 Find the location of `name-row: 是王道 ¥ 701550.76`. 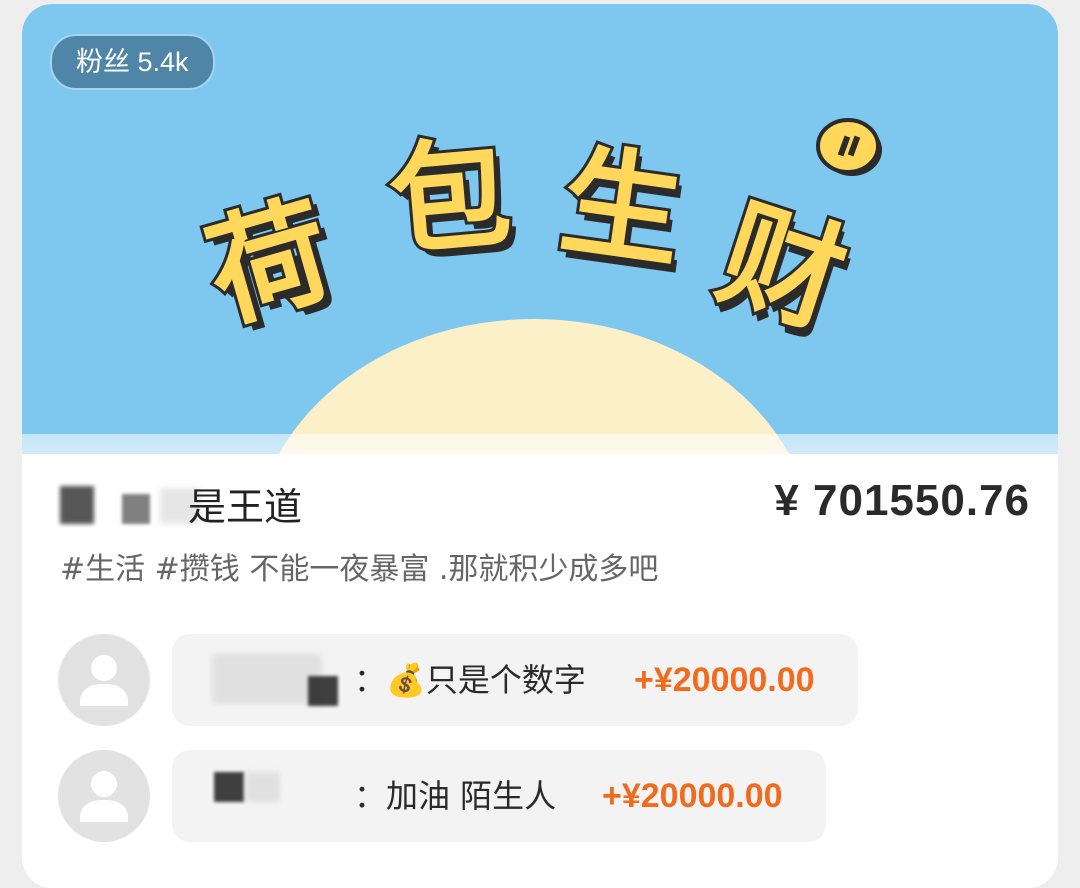

name-row: 是王道 ¥ 701550.76 is located at coordinates (545, 504).